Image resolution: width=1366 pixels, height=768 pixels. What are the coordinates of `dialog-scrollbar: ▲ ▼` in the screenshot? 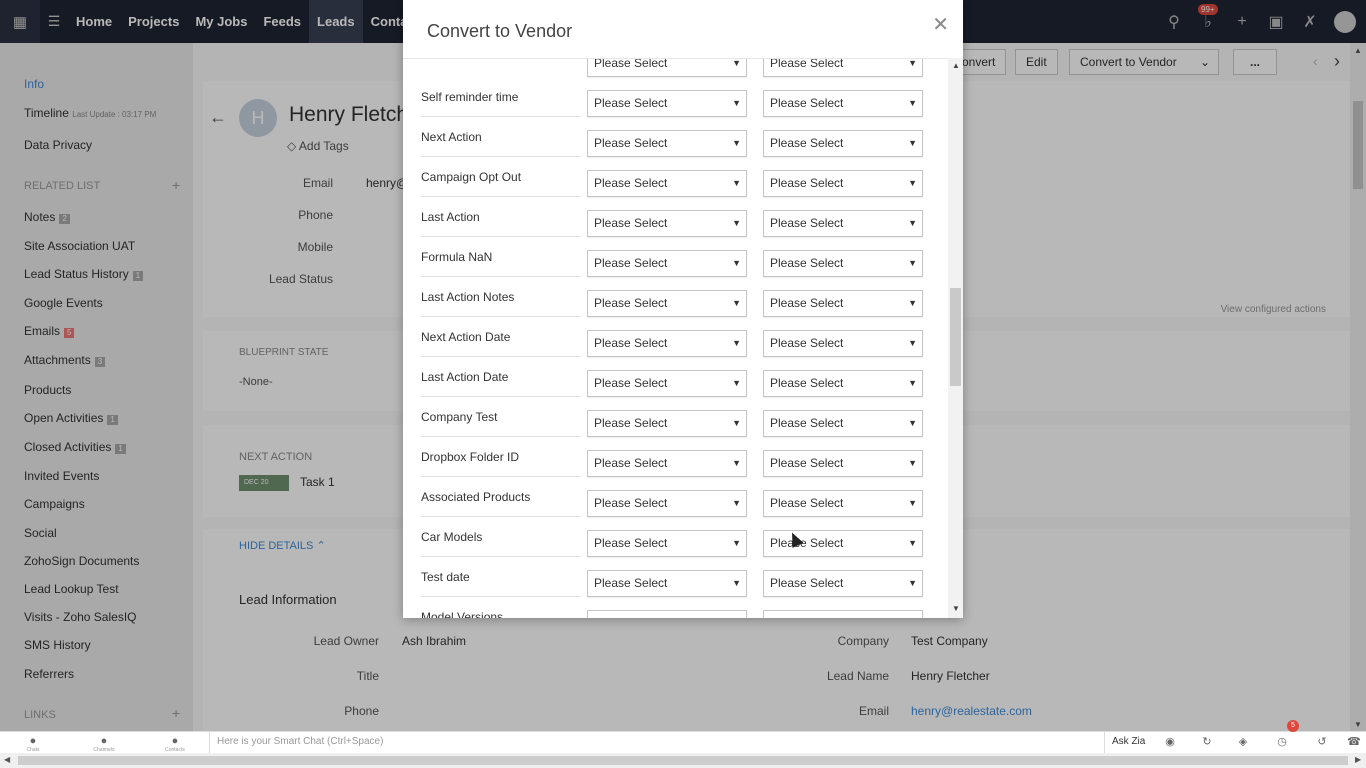 It's located at (955, 338).